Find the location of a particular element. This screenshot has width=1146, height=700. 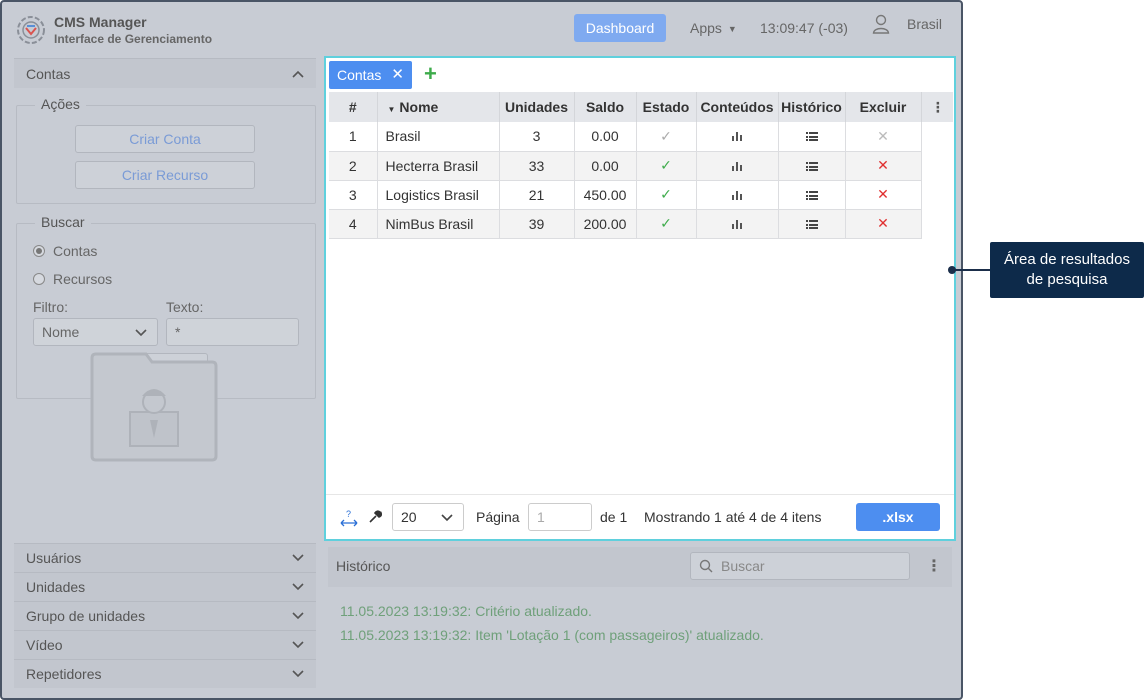

wrench-icon is located at coordinates (375, 517).